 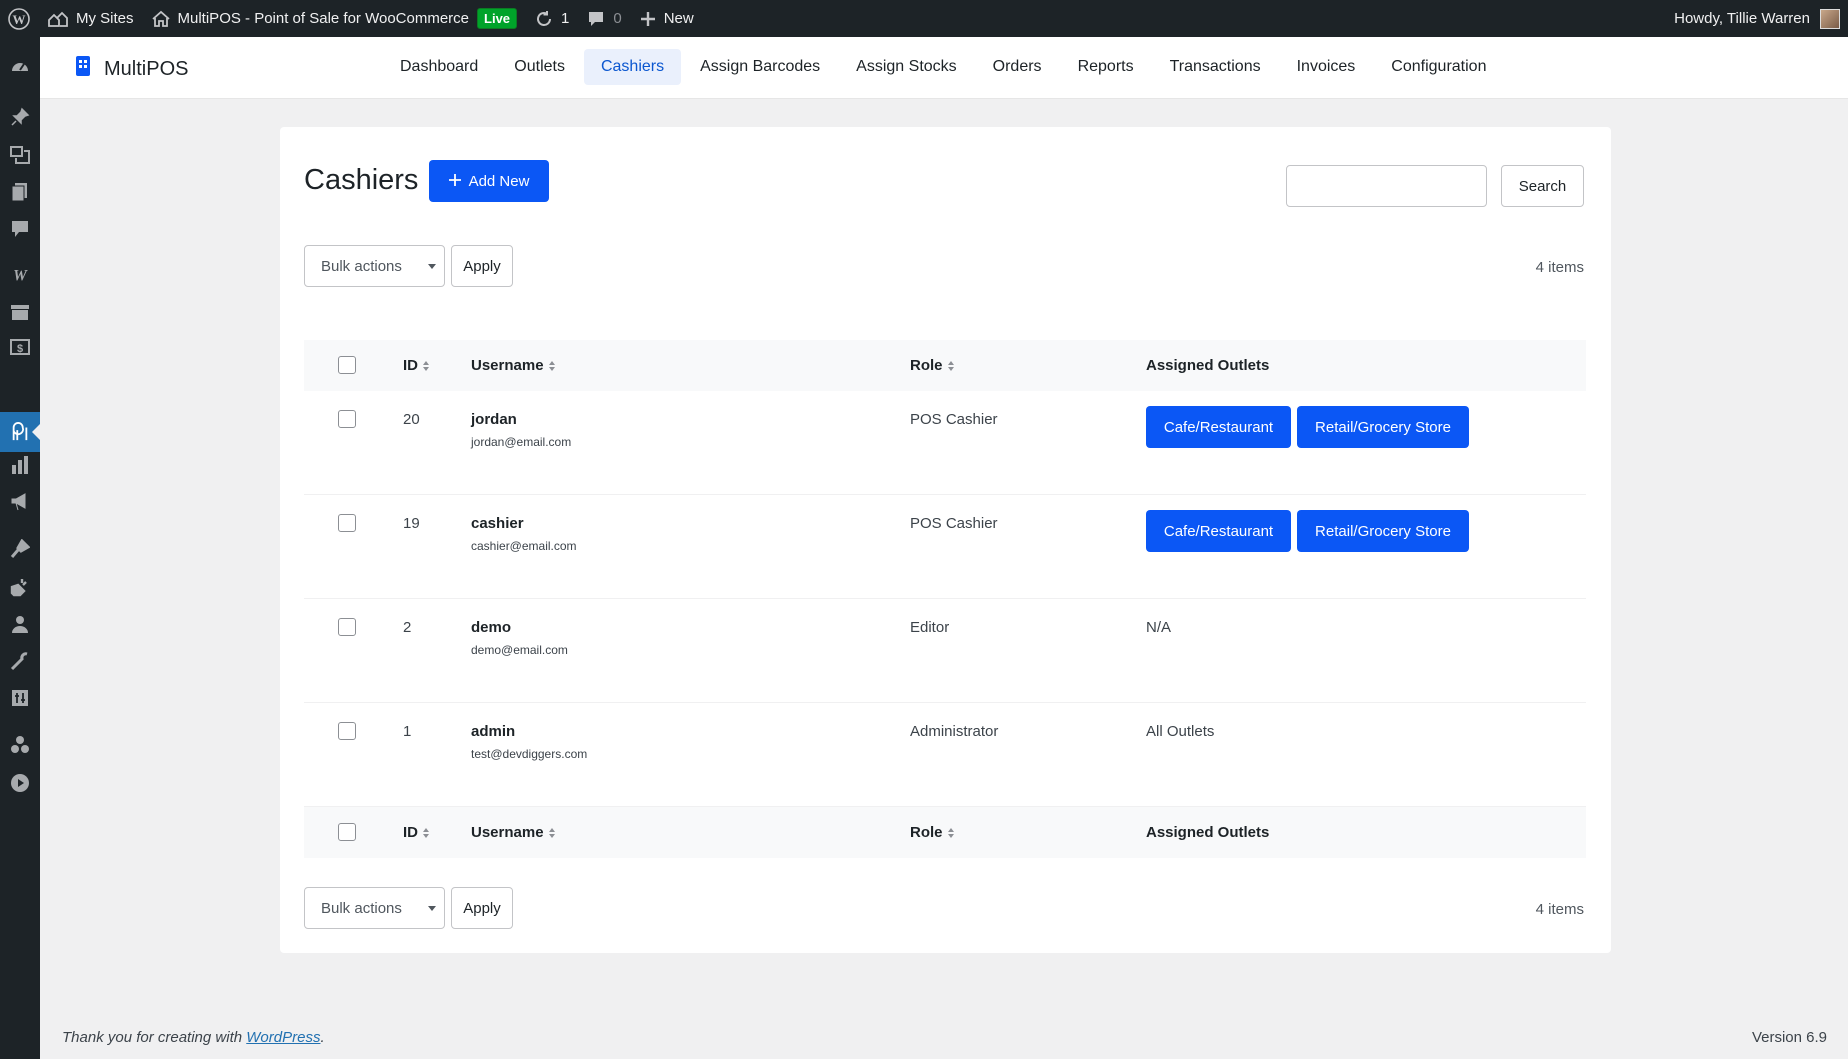 I want to click on search-input, so click(x=1386, y=186).